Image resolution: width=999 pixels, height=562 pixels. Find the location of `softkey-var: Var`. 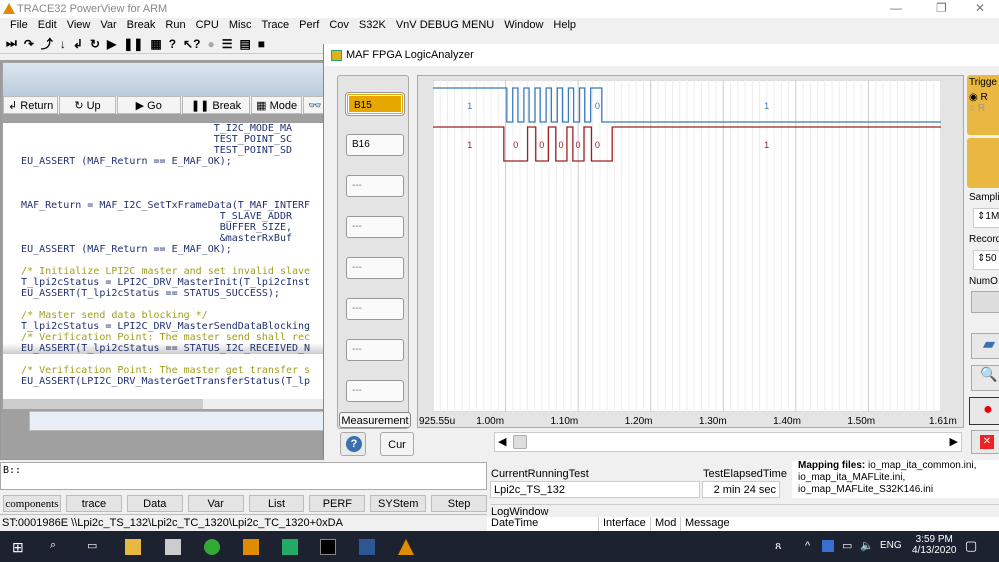

softkey-var: Var is located at coordinates (215, 503).